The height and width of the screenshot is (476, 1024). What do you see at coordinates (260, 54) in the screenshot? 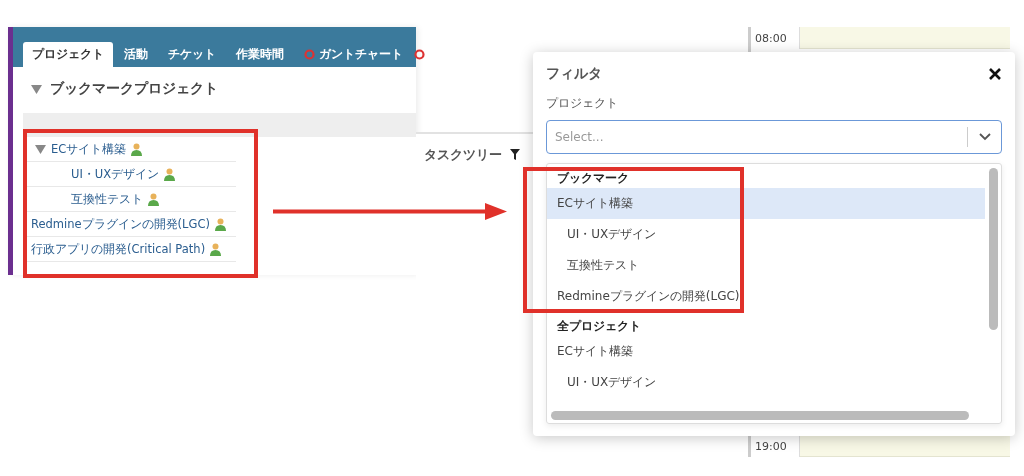
I see `nav-tab: 作業時間` at bounding box center [260, 54].